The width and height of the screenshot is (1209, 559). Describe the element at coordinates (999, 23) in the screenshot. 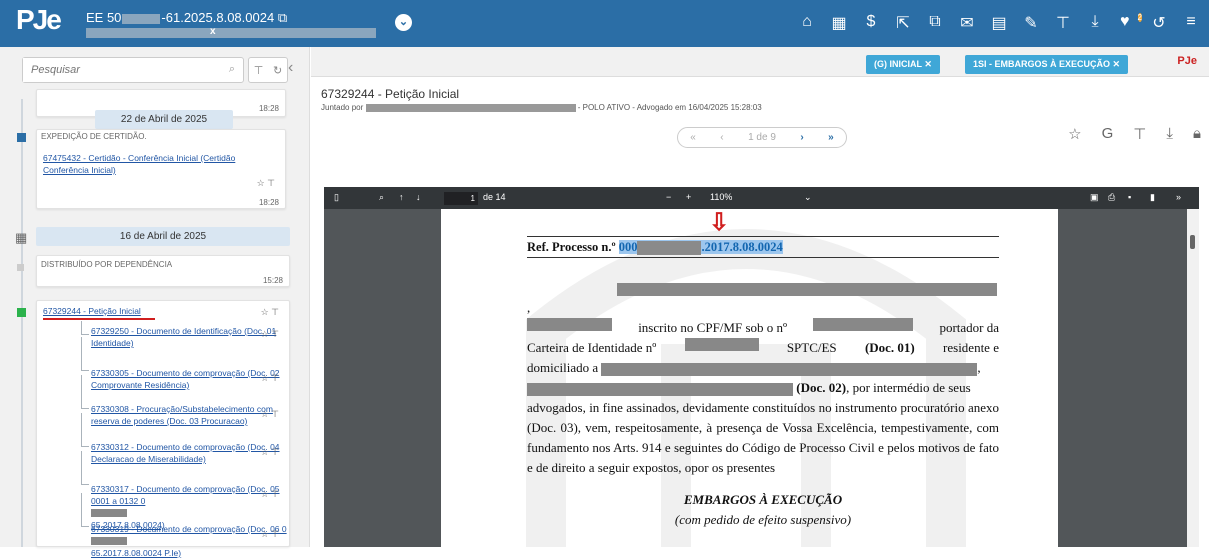

I see `document-icon: ▤` at that location.